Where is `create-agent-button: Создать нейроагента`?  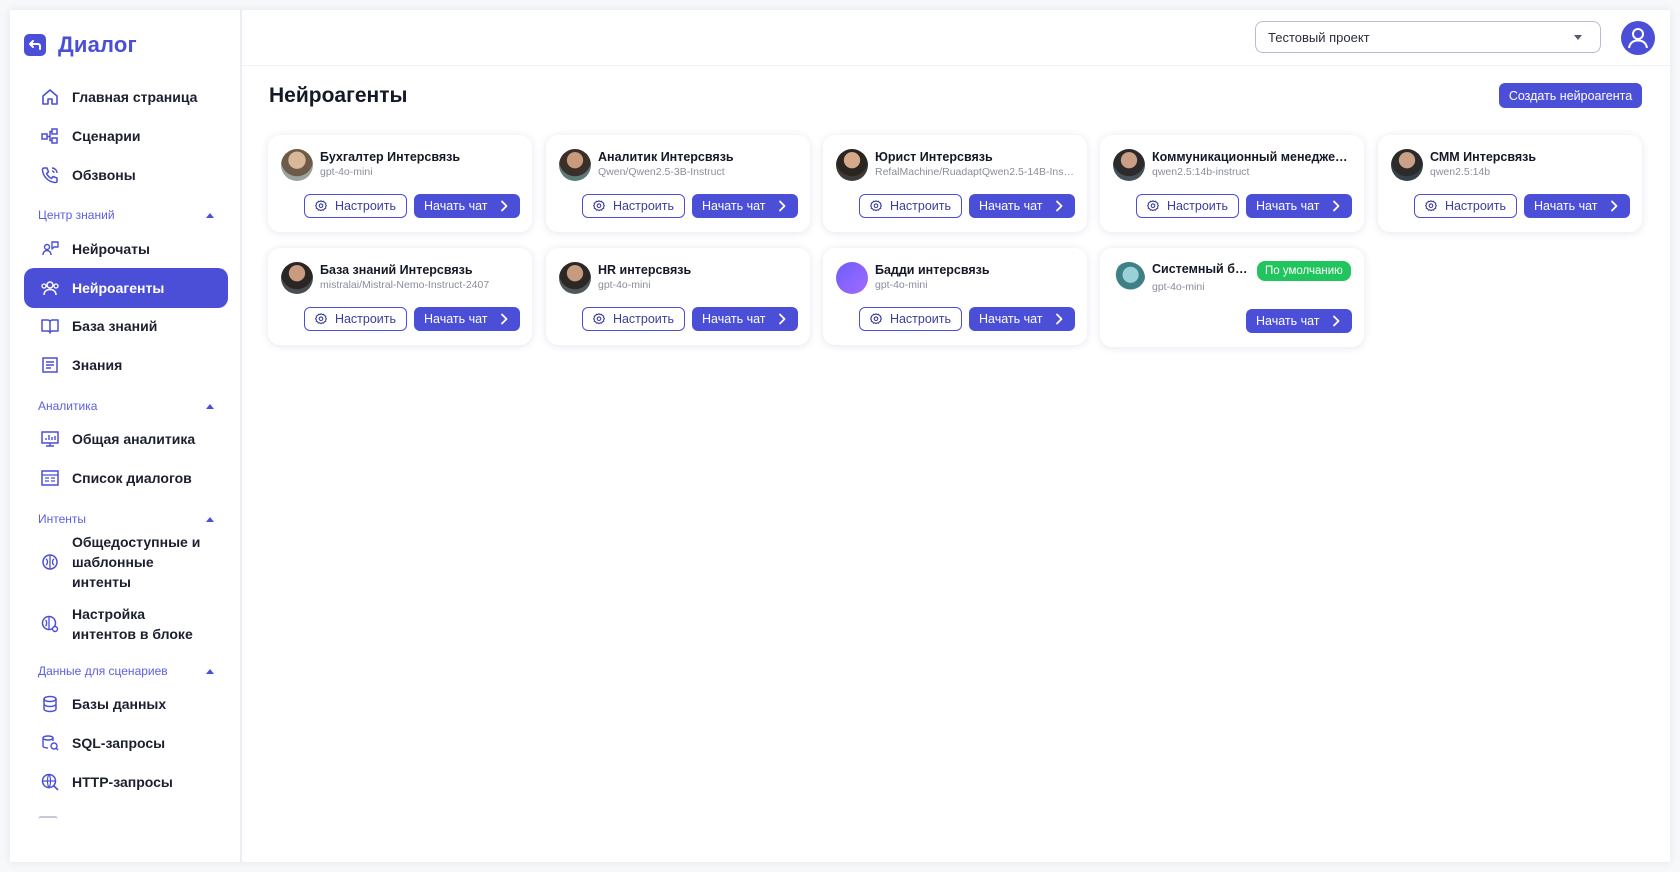
create-agent-button: Создать нейроагента is located at coordinates (1570, 95).